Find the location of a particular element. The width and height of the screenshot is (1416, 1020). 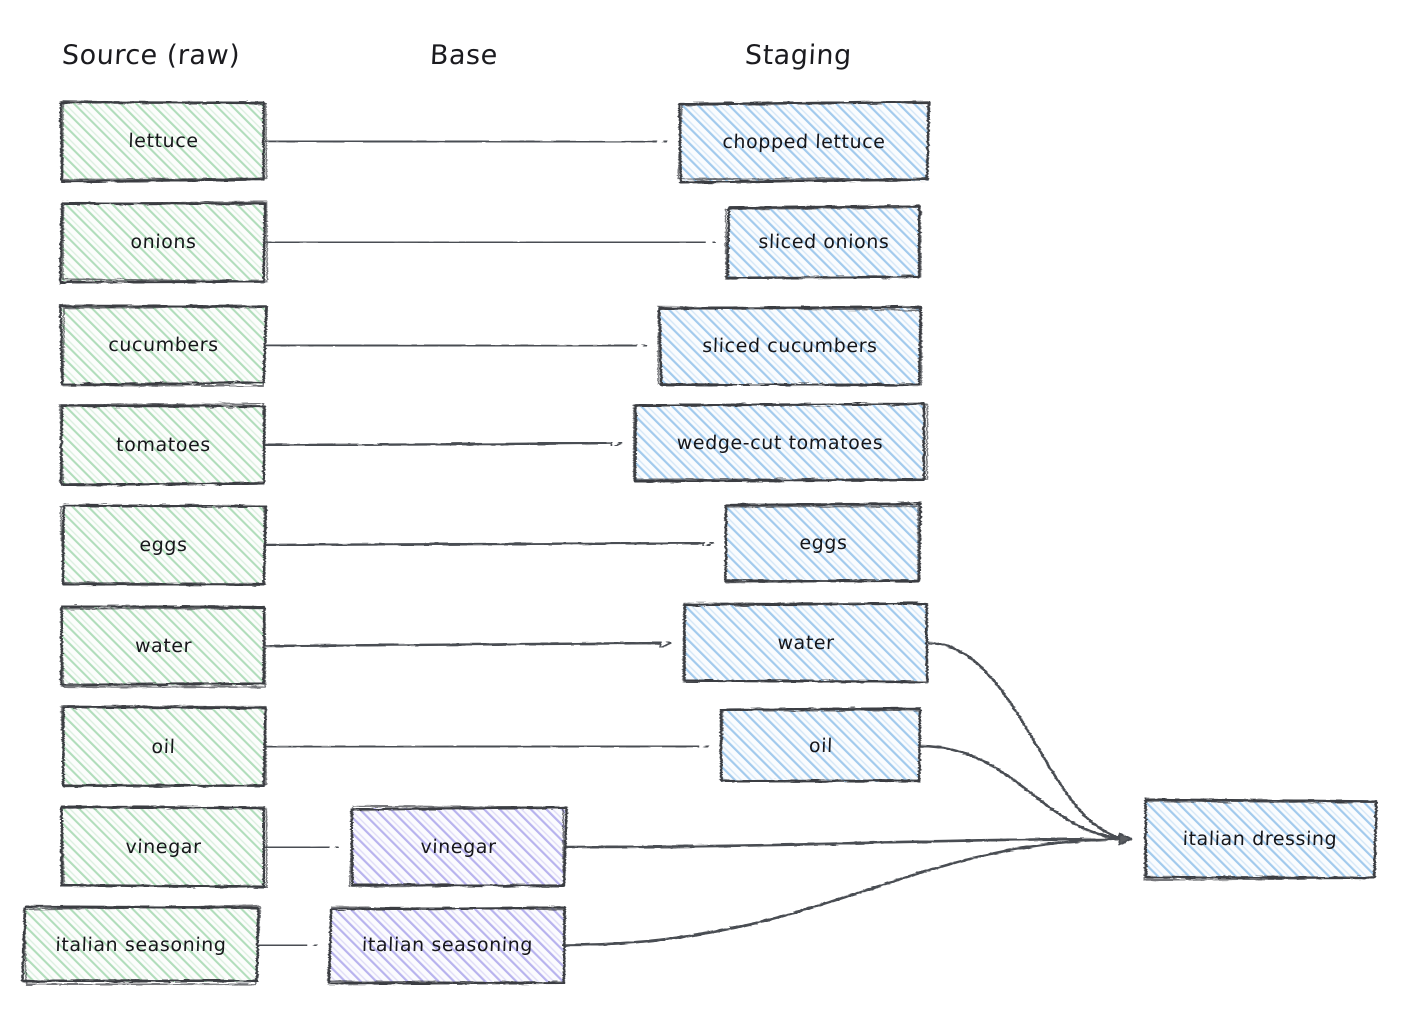

edge-stg-water-to-stg-dressing is located at coordinates (1029, 743).